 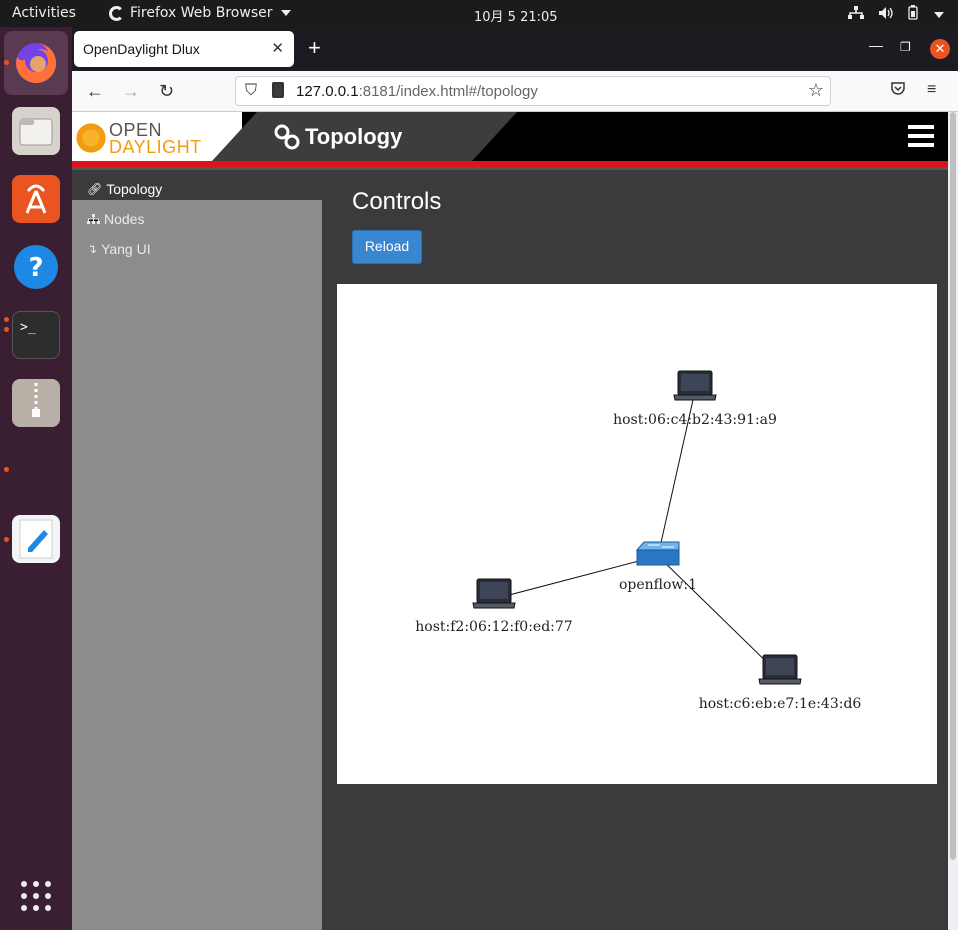 I want to click on dock-ubuntu-software, so click(x=36, y=199).